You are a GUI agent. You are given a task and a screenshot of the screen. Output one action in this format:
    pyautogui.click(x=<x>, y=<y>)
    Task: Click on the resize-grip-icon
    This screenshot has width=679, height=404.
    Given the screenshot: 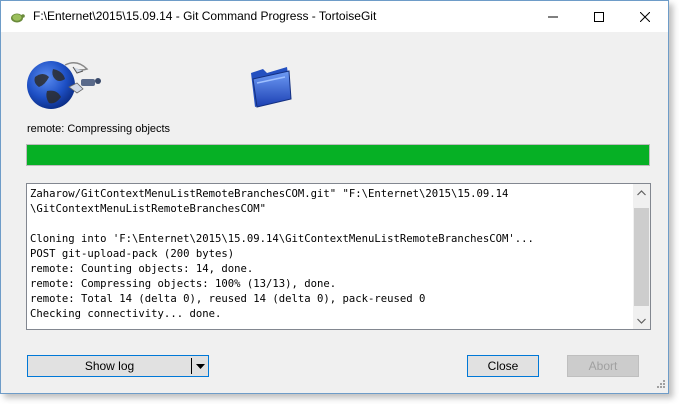 What is the action you would take?
    pyautogui.click(x=660, y=385)
    